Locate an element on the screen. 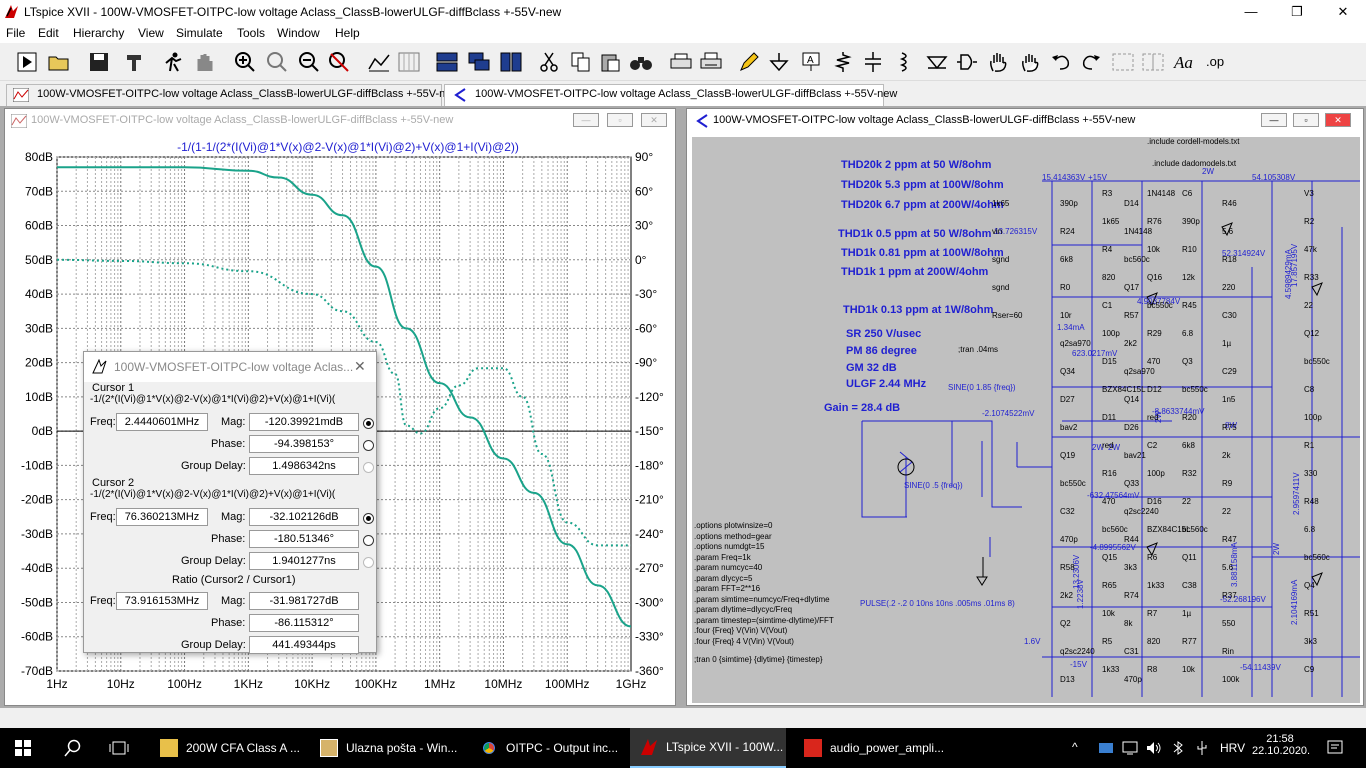 This screenshot has height=768, width=1366. spice-directive-line: .options numdgt=15 is located at coordinates (764, 547).